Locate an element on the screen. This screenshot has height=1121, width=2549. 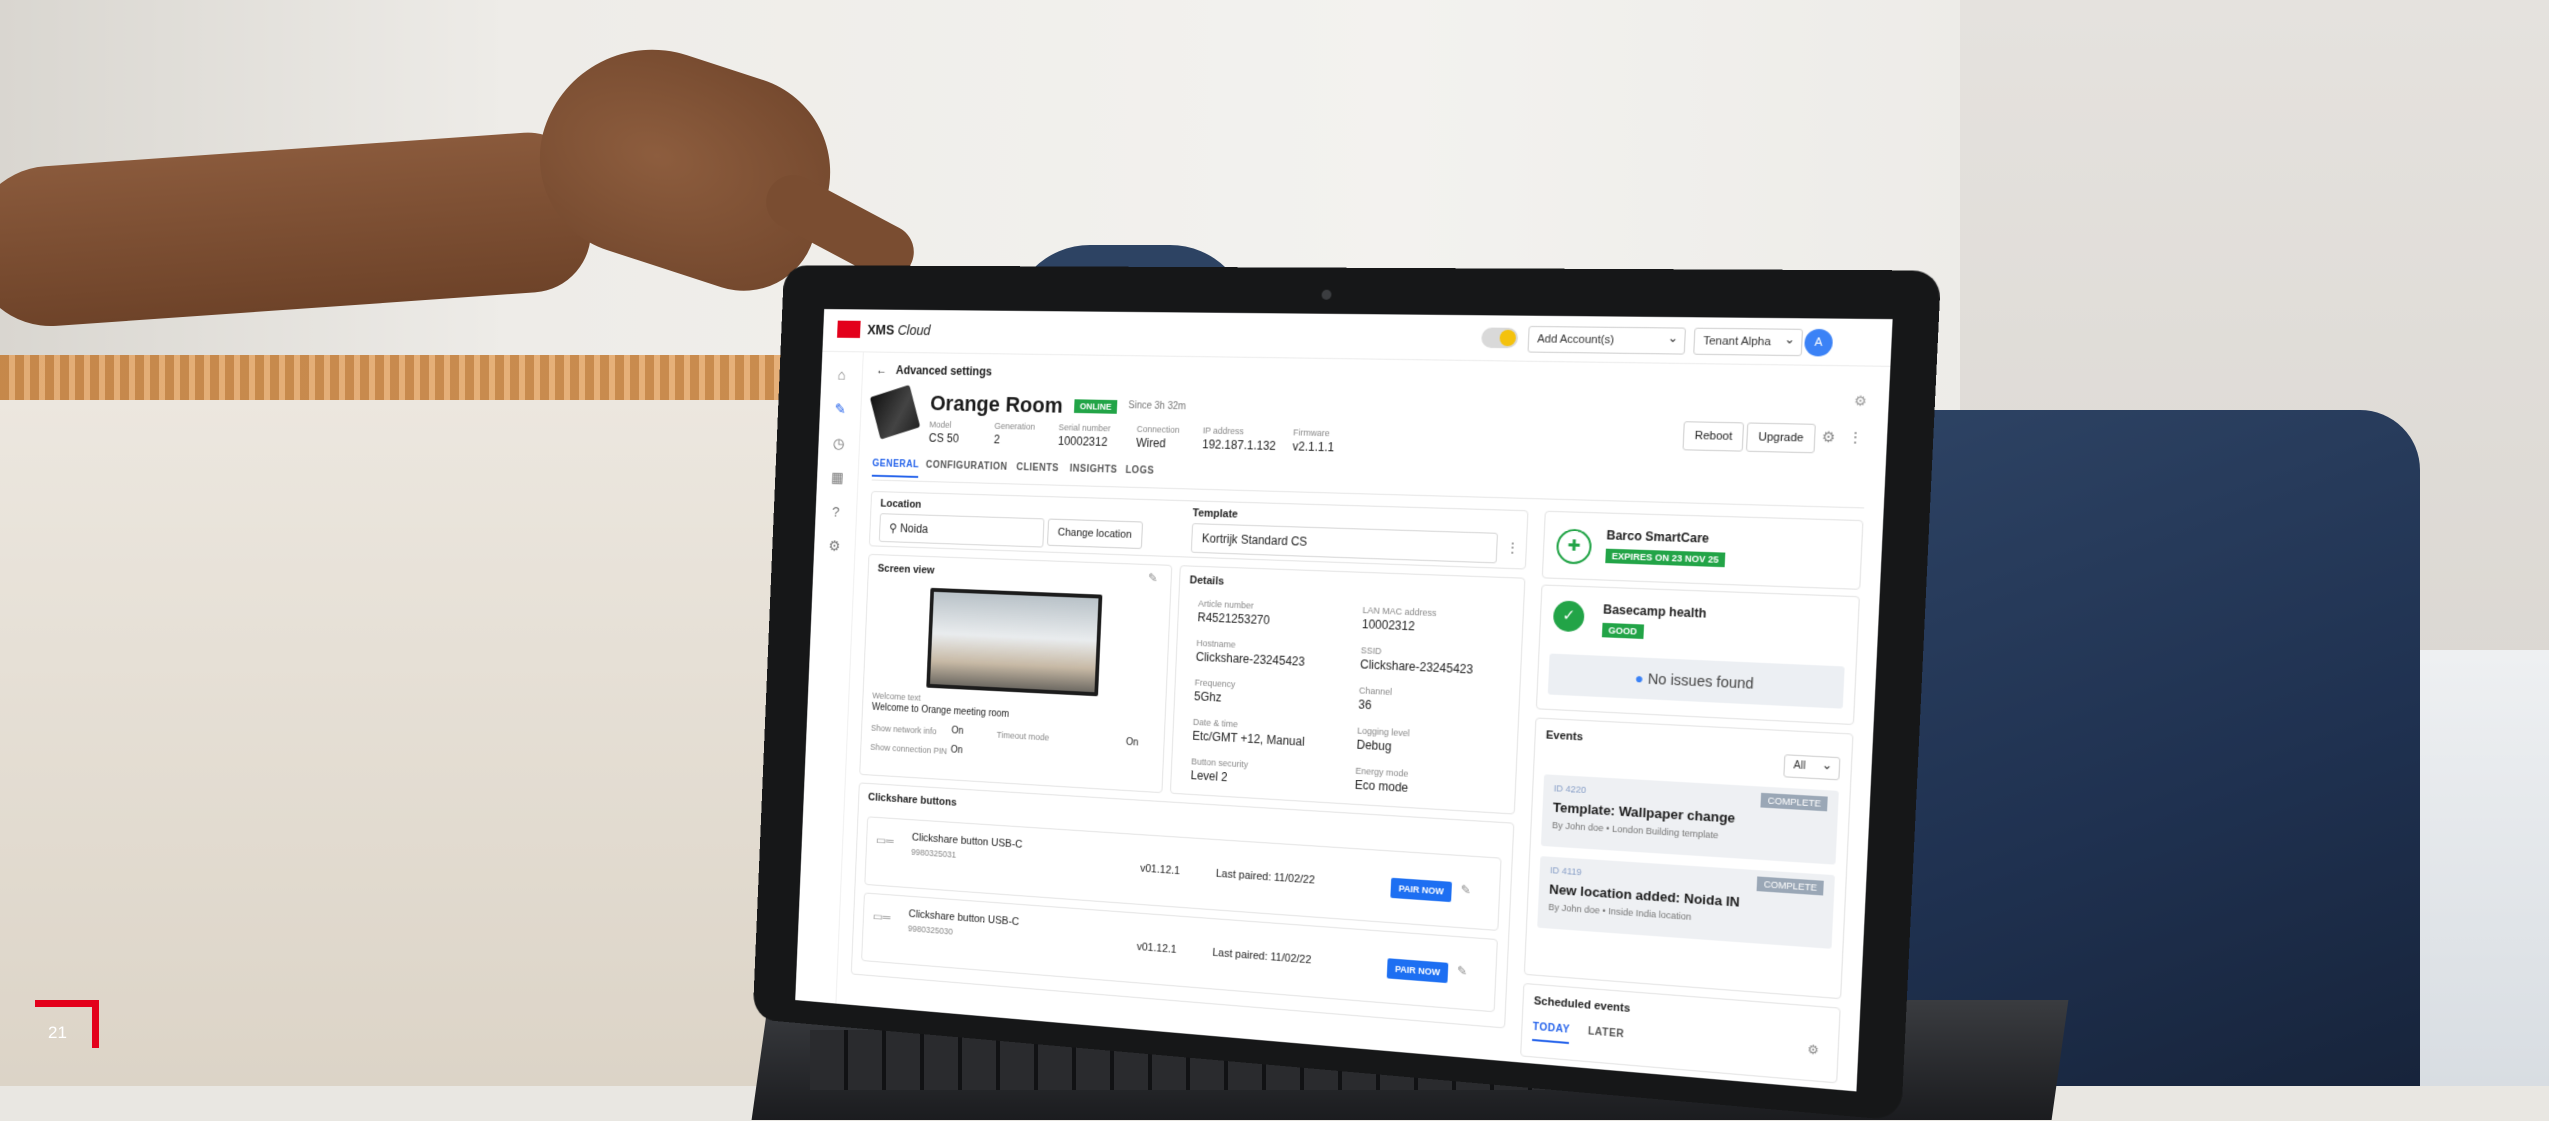
pin-icon: ⚲ is located at coordinates (894, 528).